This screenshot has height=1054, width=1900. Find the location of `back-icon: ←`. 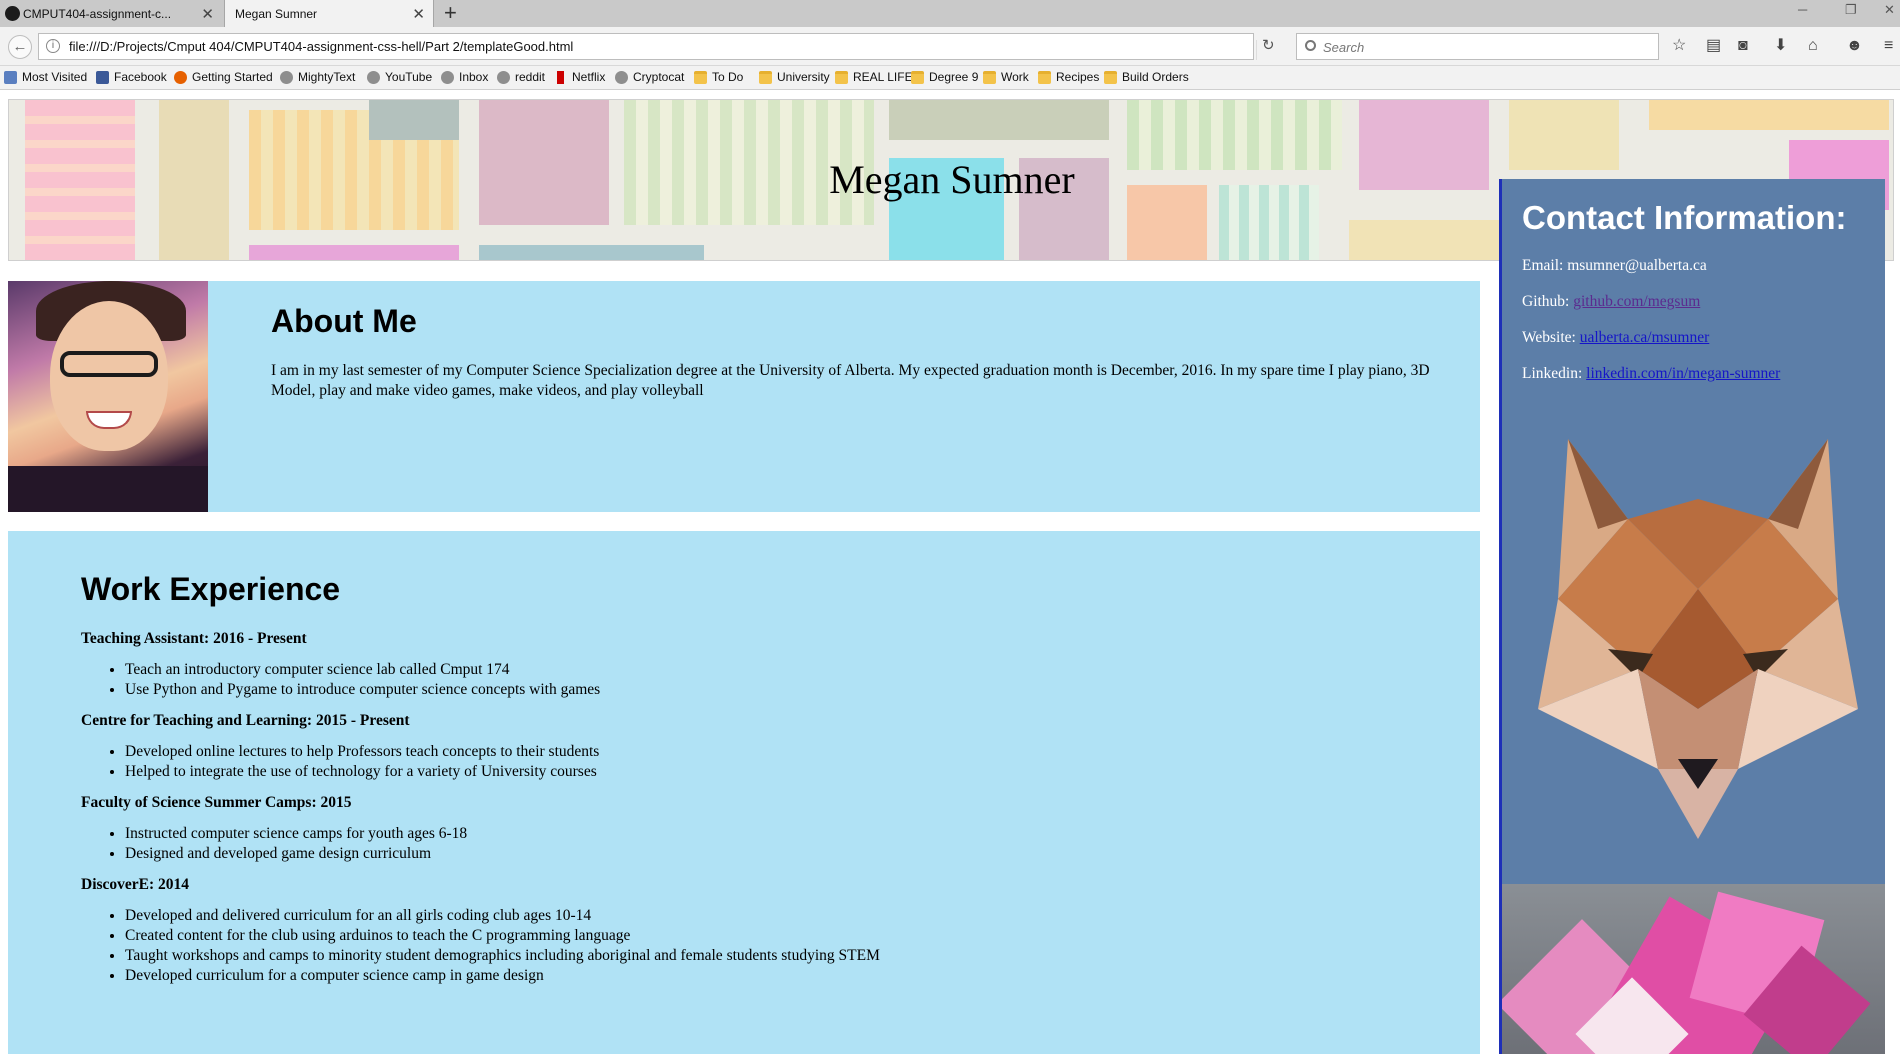

back-icon: ← is located at coordinates (20, 47).